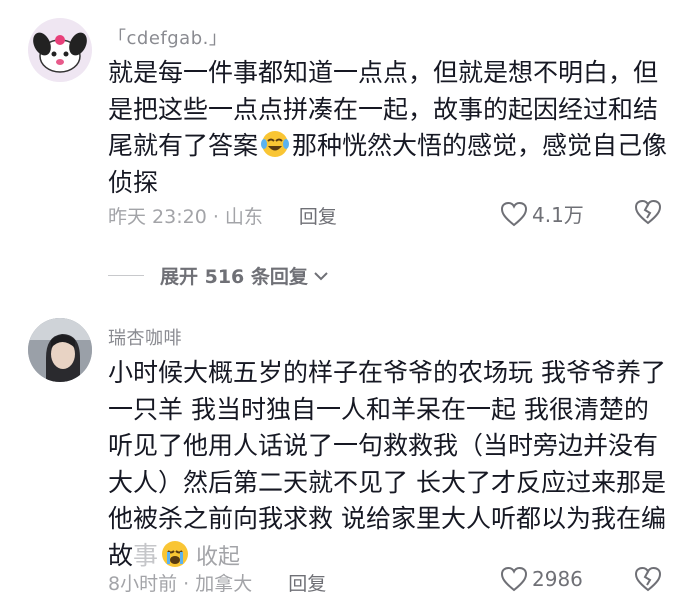  I want to click on collapse-button: 收起, so click(218, 557).